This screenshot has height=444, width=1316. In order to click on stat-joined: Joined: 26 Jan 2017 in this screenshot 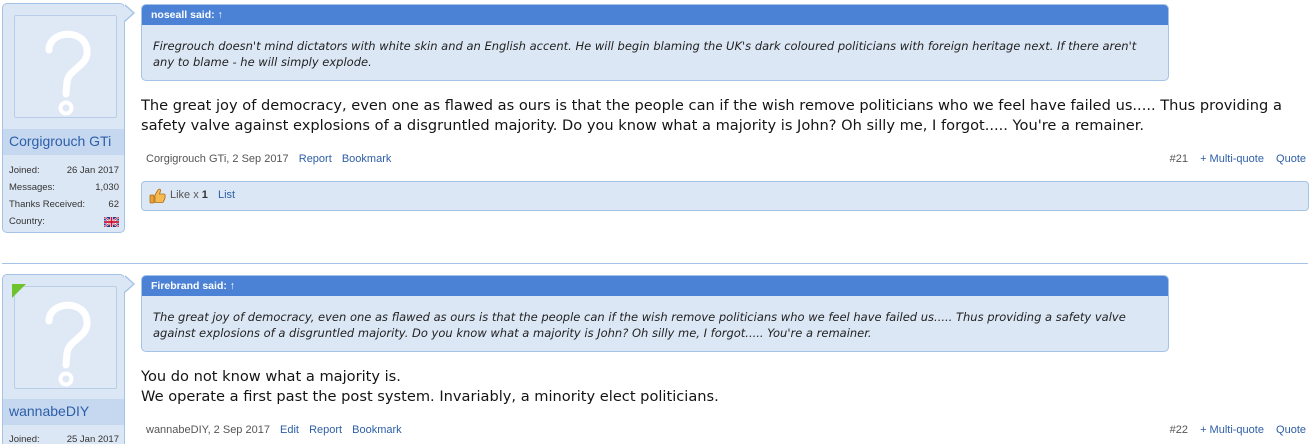, I will do `click(63, 171)`.